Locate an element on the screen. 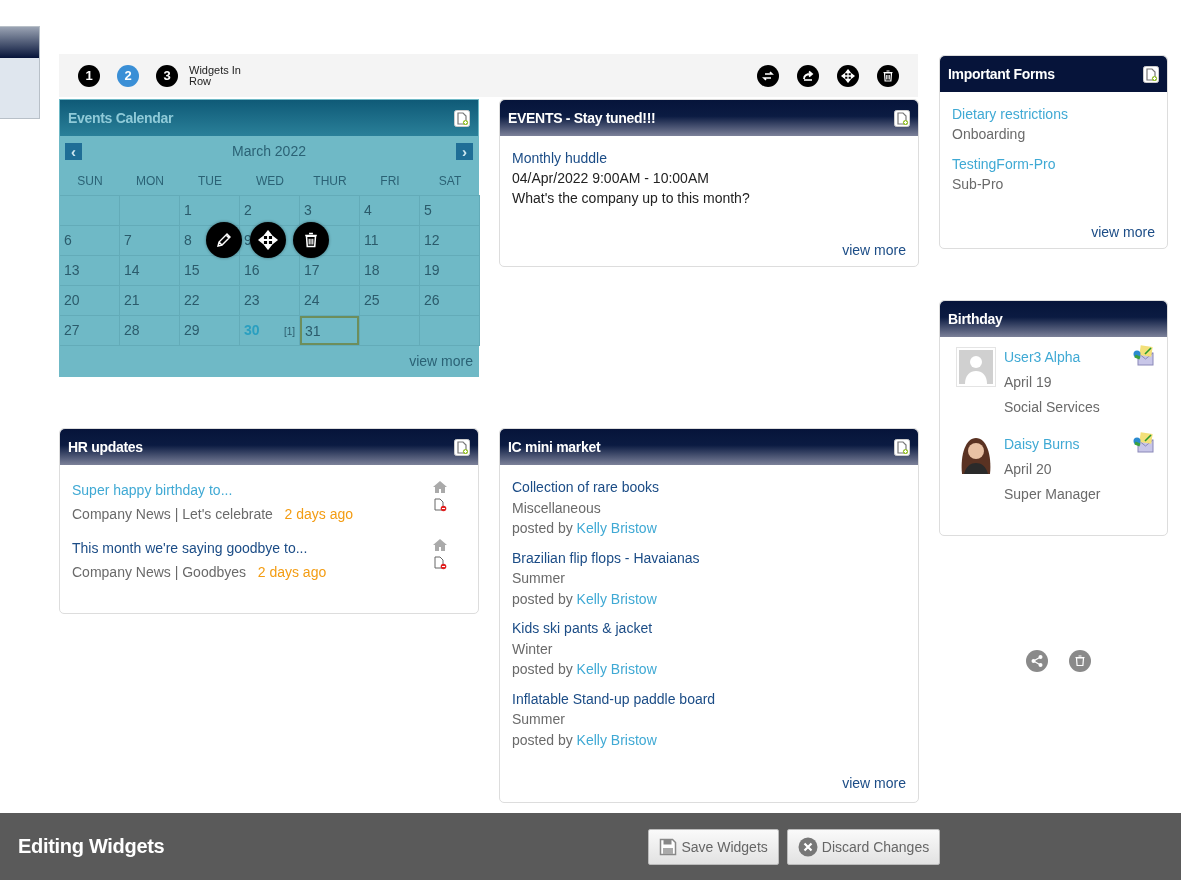 The image size is (1181, 880). calendar-day: 12 is located at coordinates (432, 240).